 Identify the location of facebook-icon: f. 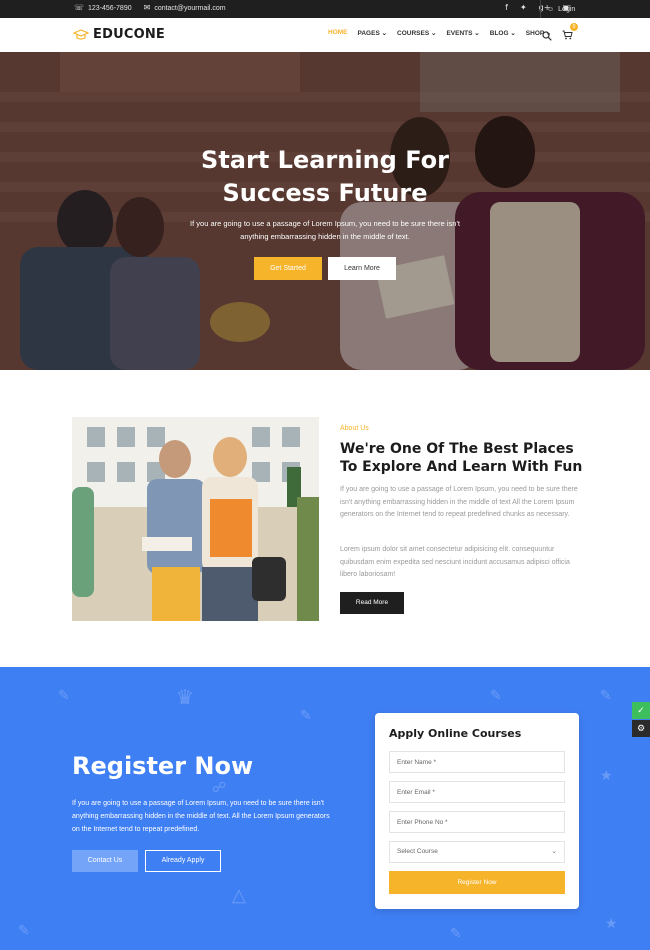
(506, 7).